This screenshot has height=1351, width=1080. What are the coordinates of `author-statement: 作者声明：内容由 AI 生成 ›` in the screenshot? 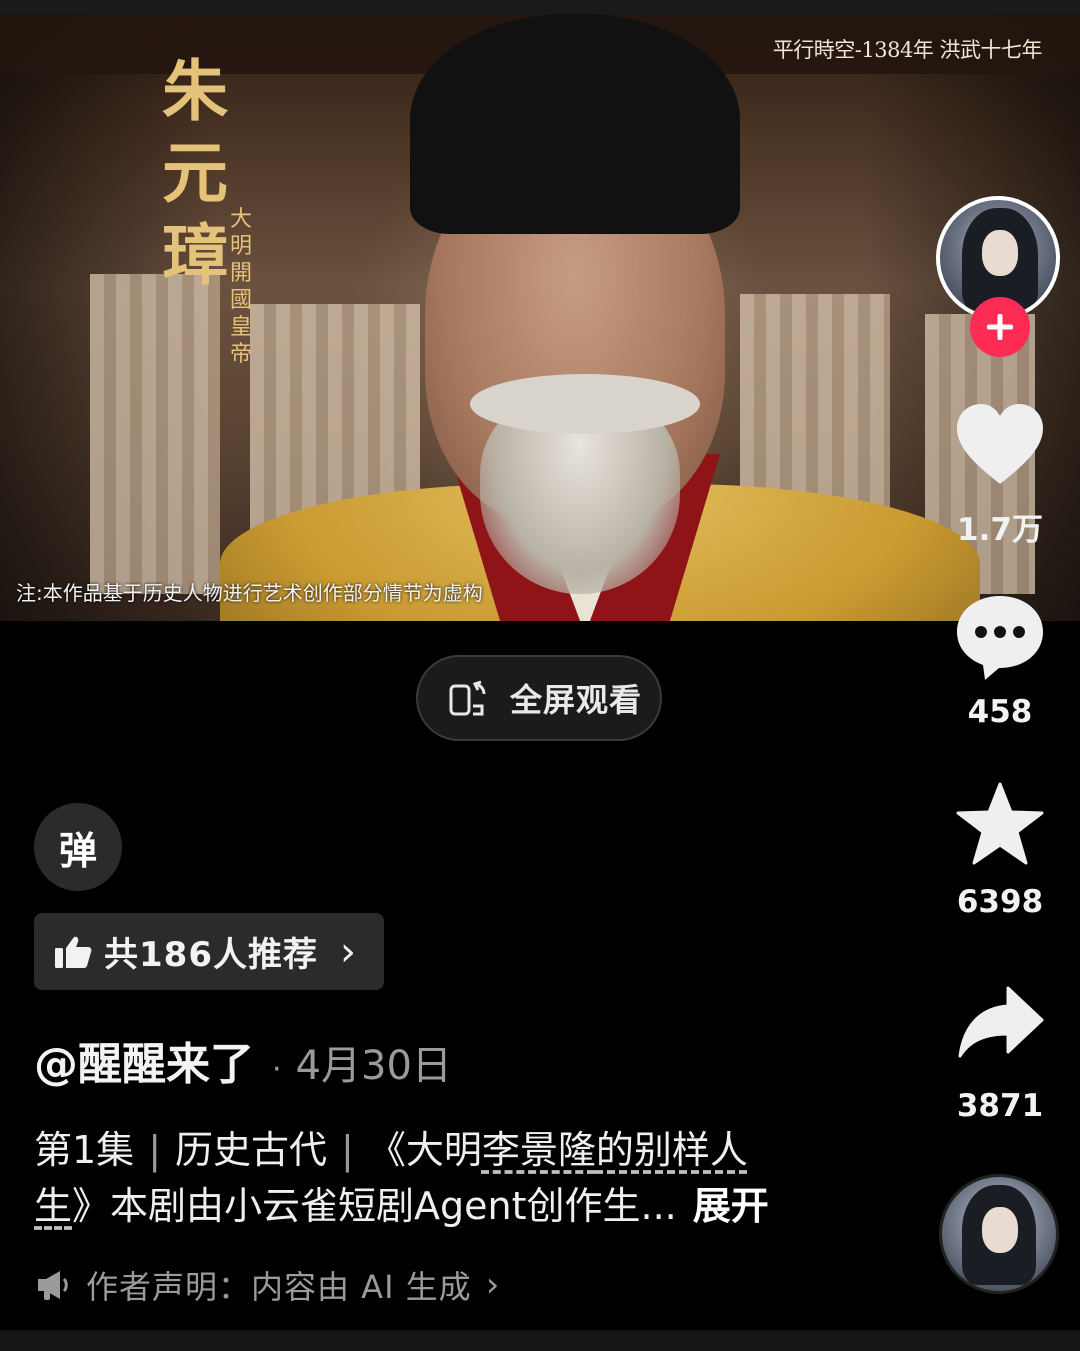 It's located at (267, 1285).